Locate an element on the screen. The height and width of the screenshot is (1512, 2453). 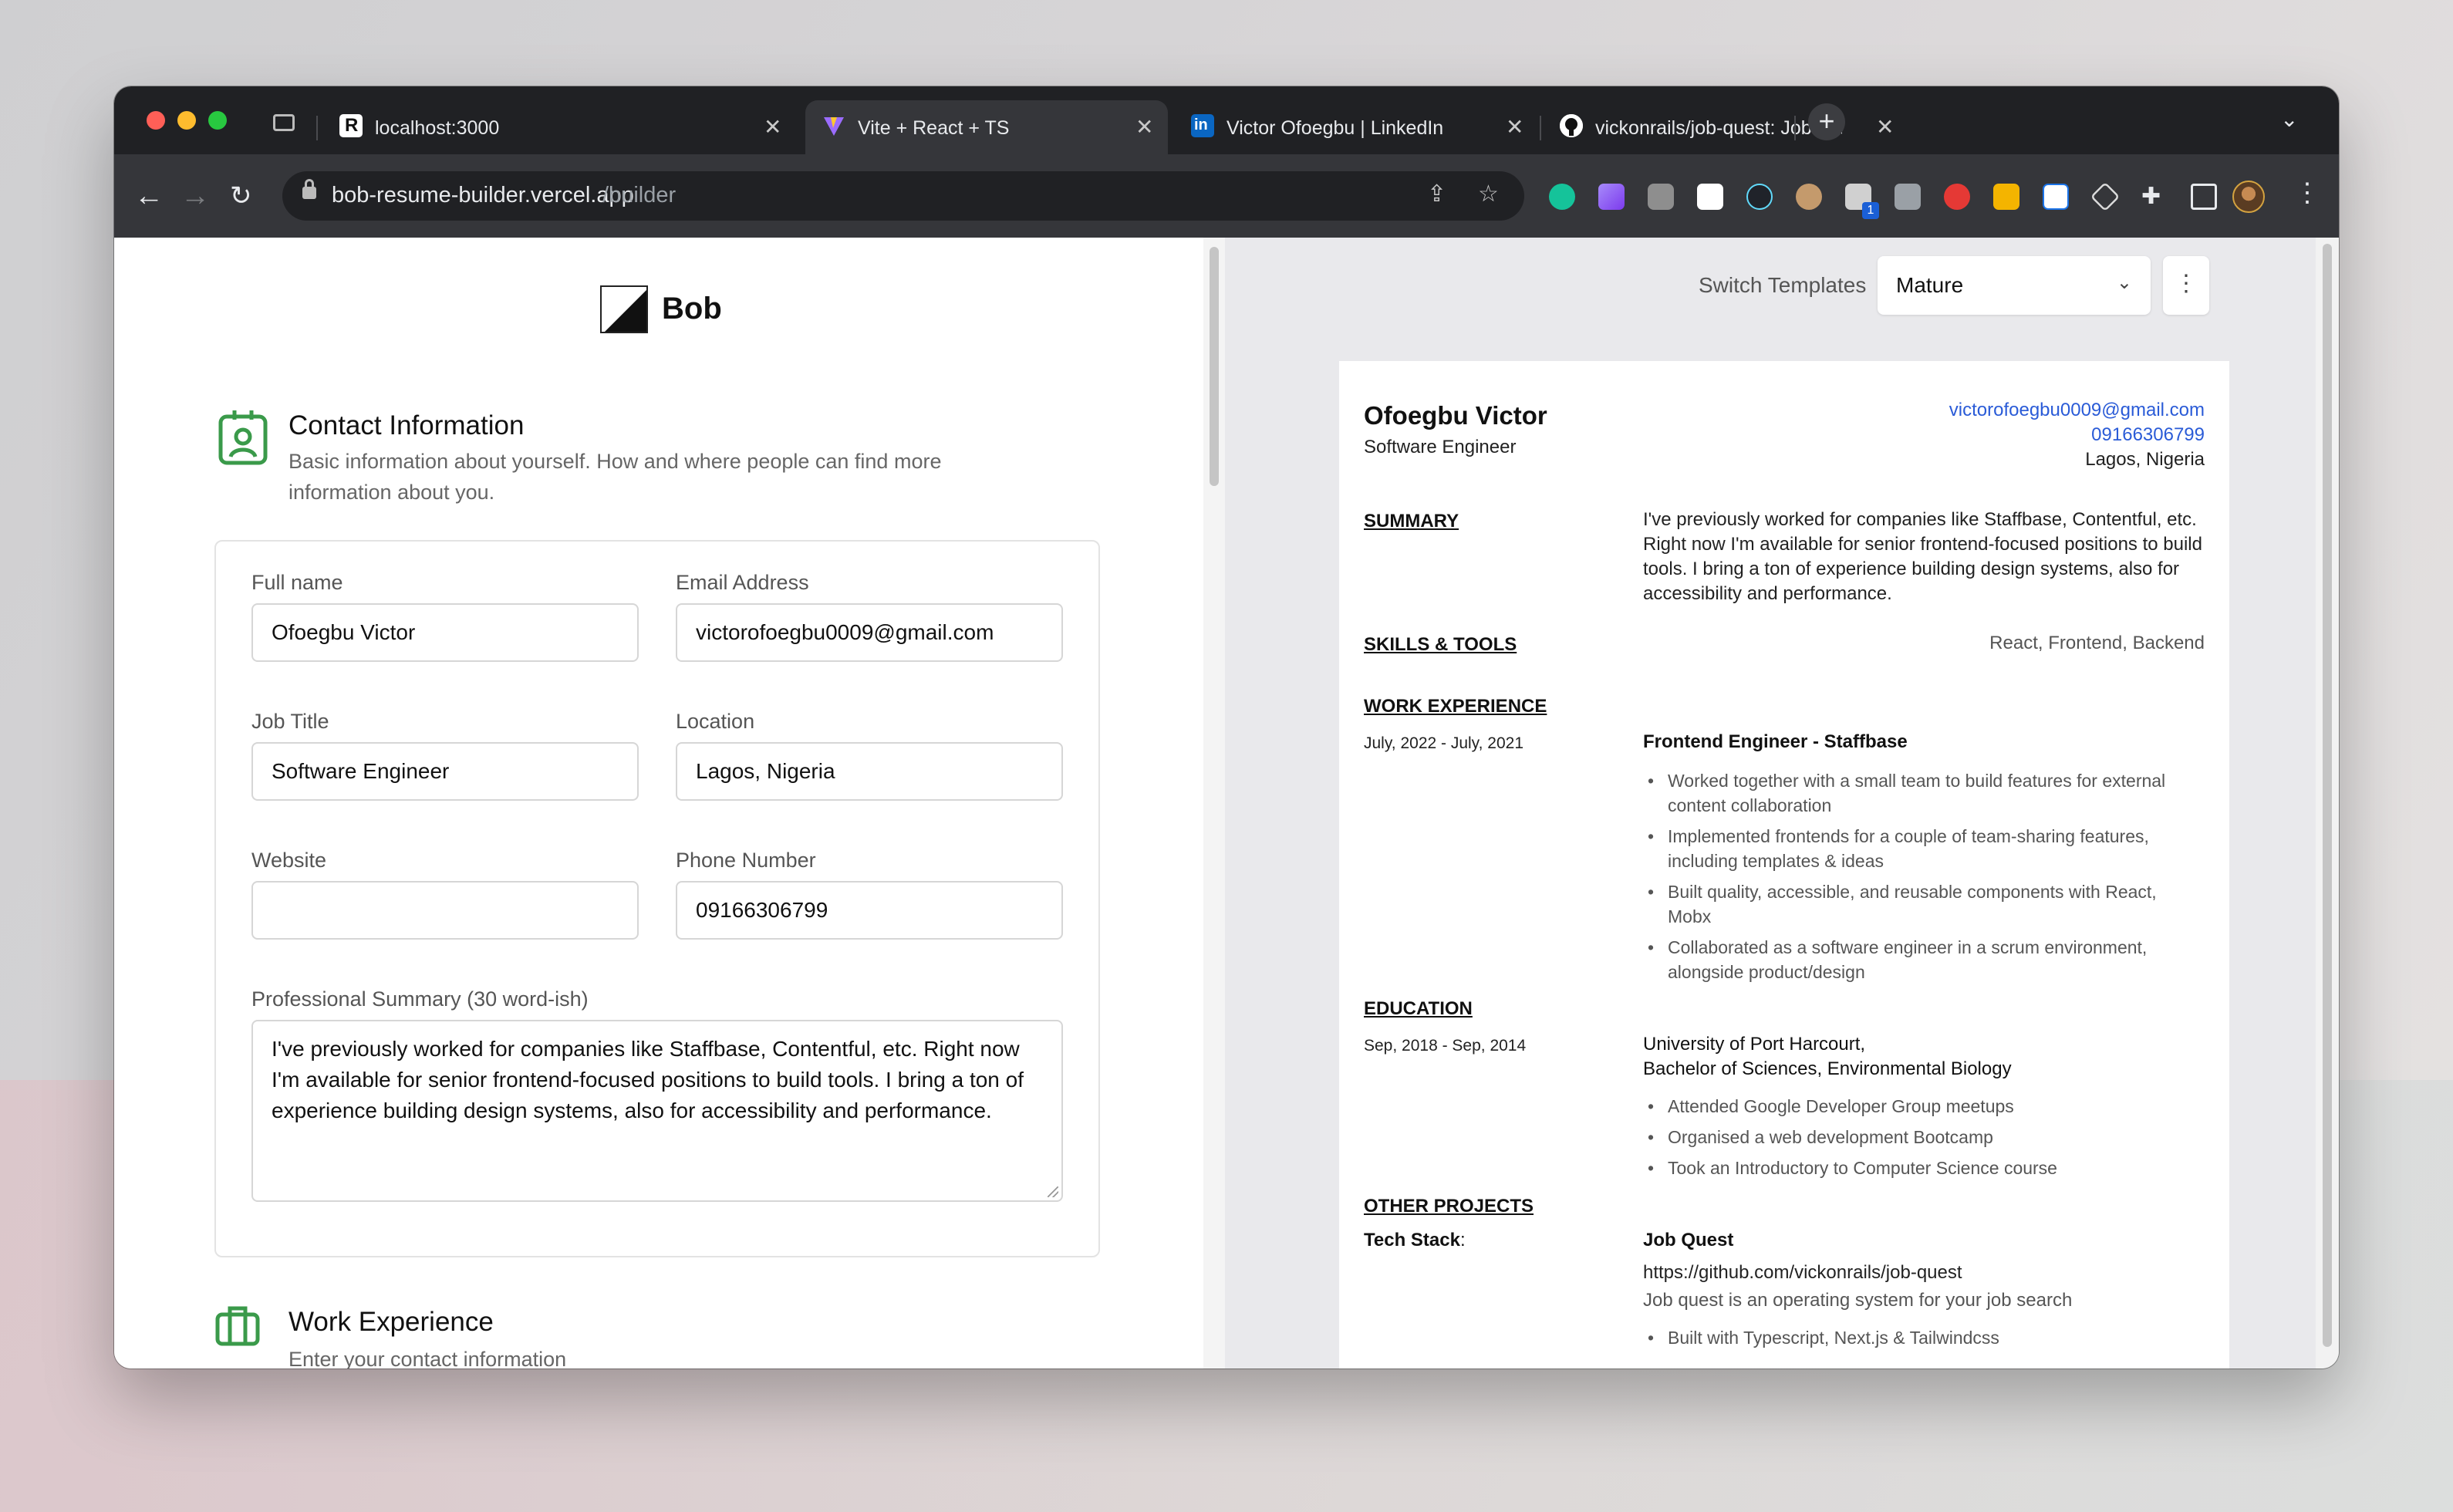
github-icon is located at coordinates (1571, 126).